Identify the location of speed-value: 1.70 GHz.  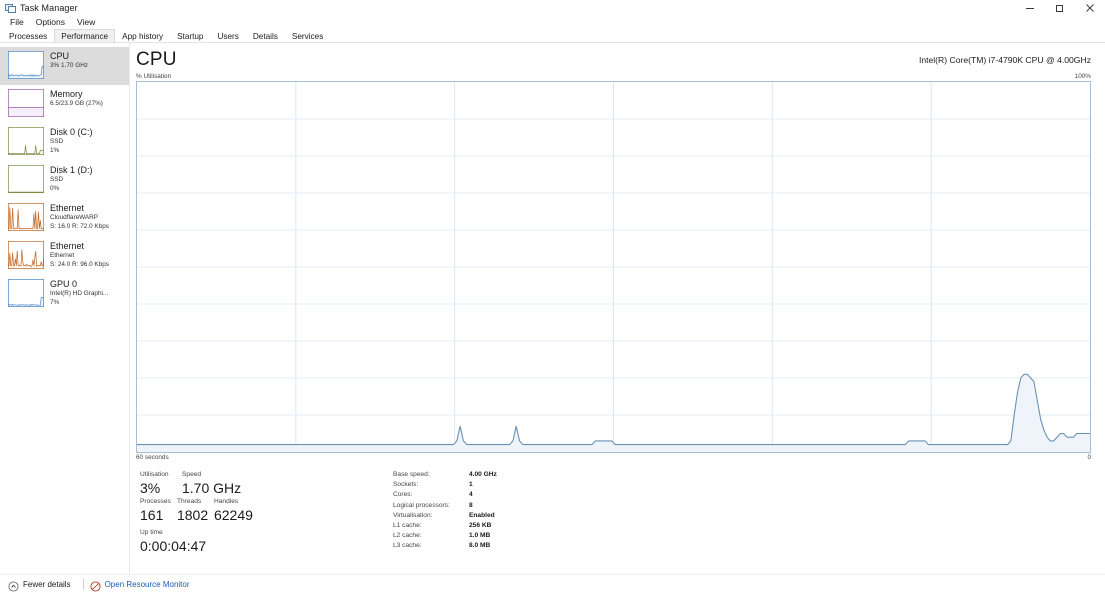
(212, 488).